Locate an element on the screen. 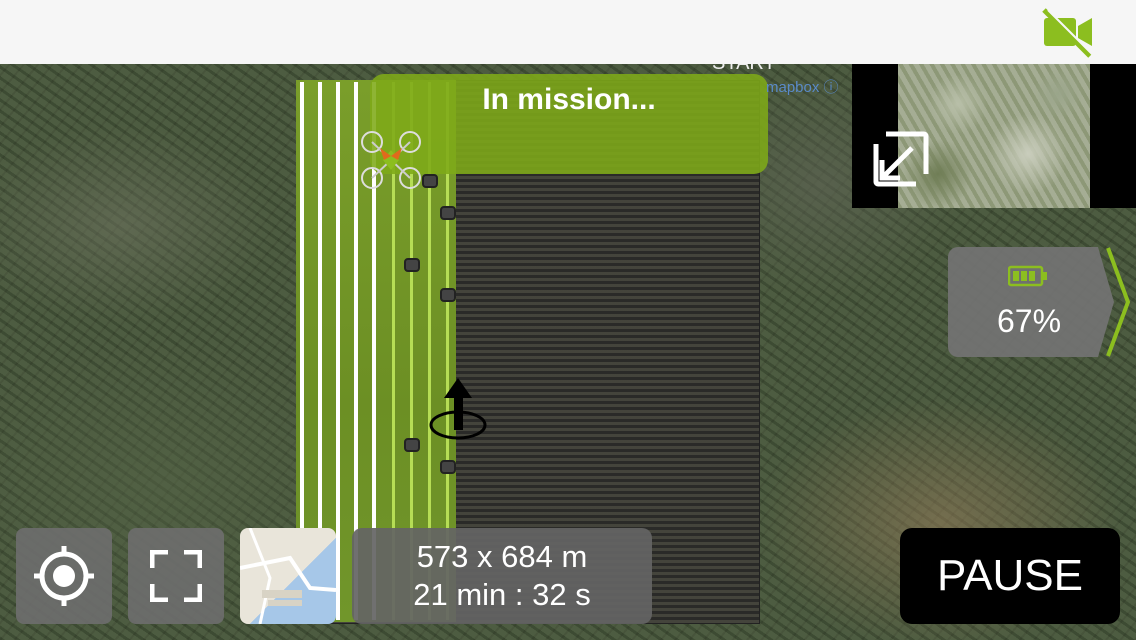  battery-panel: 67% is located at coordinates (1033, 302).